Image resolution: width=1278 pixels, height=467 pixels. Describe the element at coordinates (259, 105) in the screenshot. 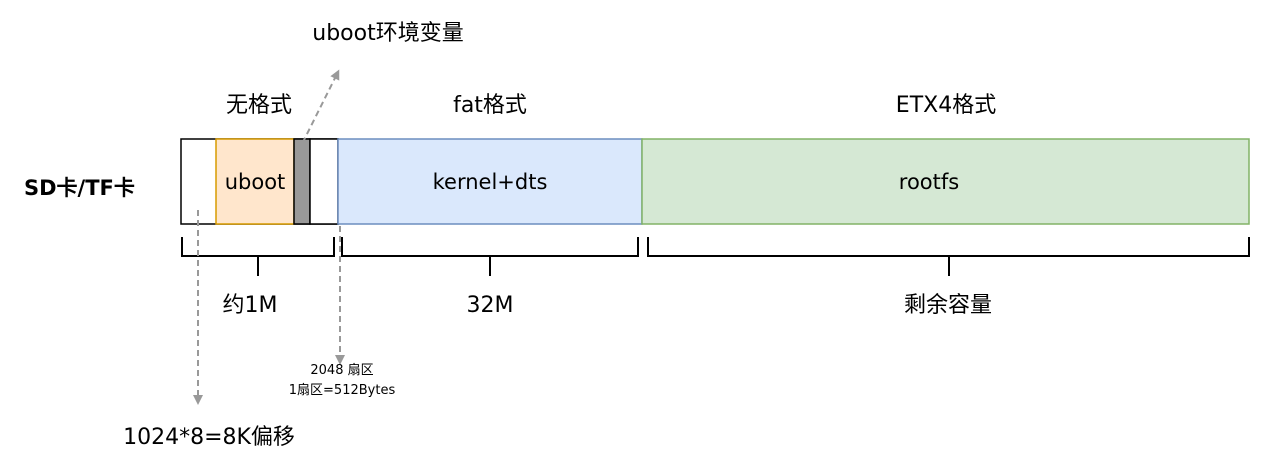

I see `raw-format-label: 无格式` at that location.